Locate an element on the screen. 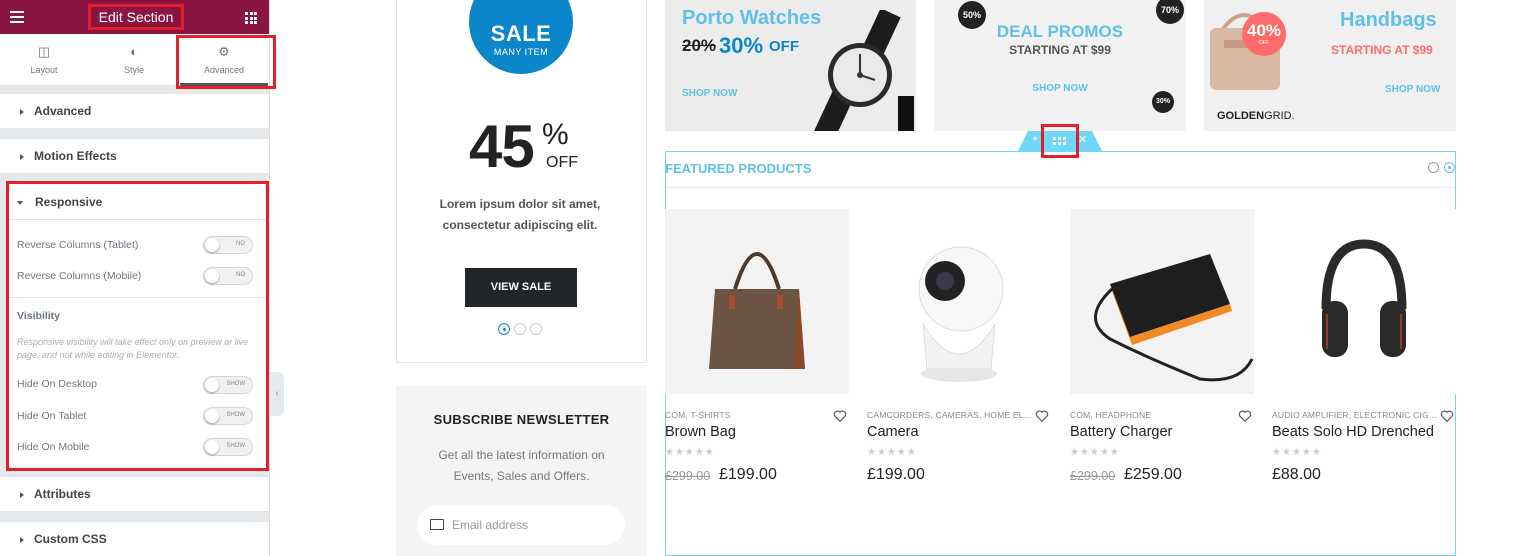 The width and height of the screenshot is (1518, 556). section-custom-css: Custom CSS is located at coordinates (134, 538).